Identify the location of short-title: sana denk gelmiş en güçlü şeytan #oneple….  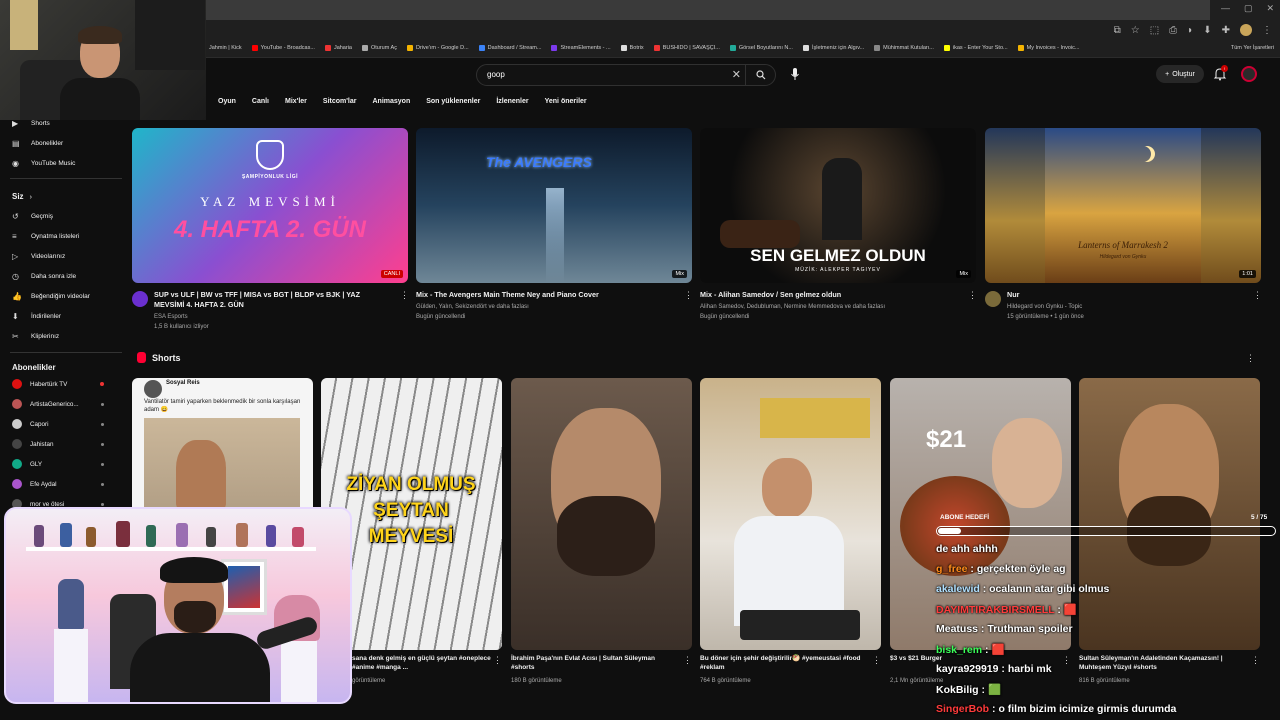
(422, 663).